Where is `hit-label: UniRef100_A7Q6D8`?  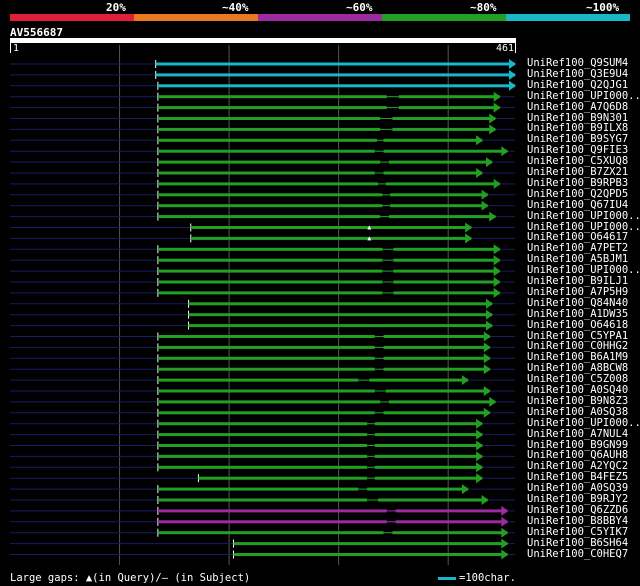 hit-label: UniRef100_A7Q6D8 is located at coordinates (577, 107).